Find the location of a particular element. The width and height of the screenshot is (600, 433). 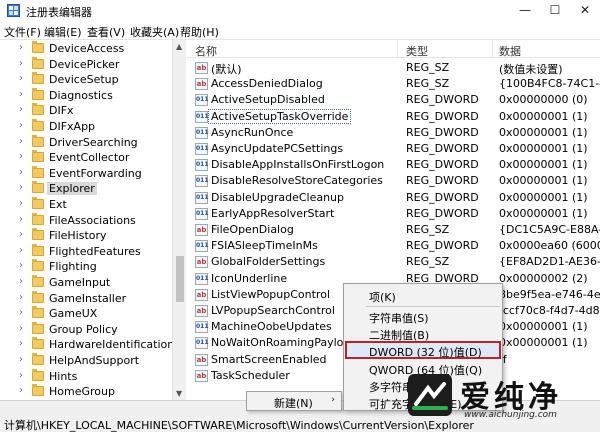

tree-item-label: DeviceAccess is located at coordinates (87, 48).